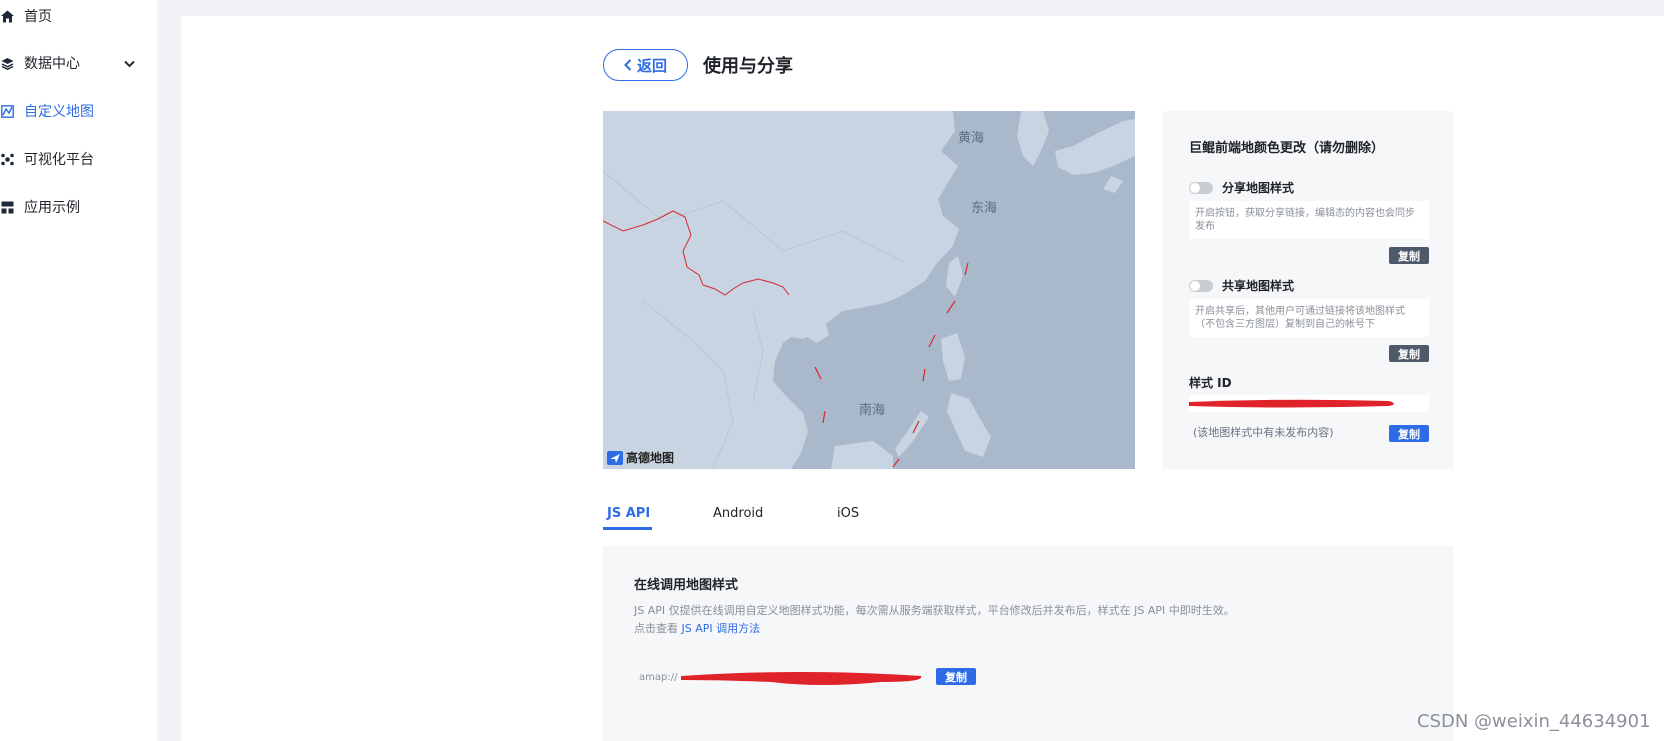 This screenshot has height=741, width=1664. What do you see at coordinates (1201, 187) in the screenshot?
I see `share-toggle` at bounding box center [1201, 187].